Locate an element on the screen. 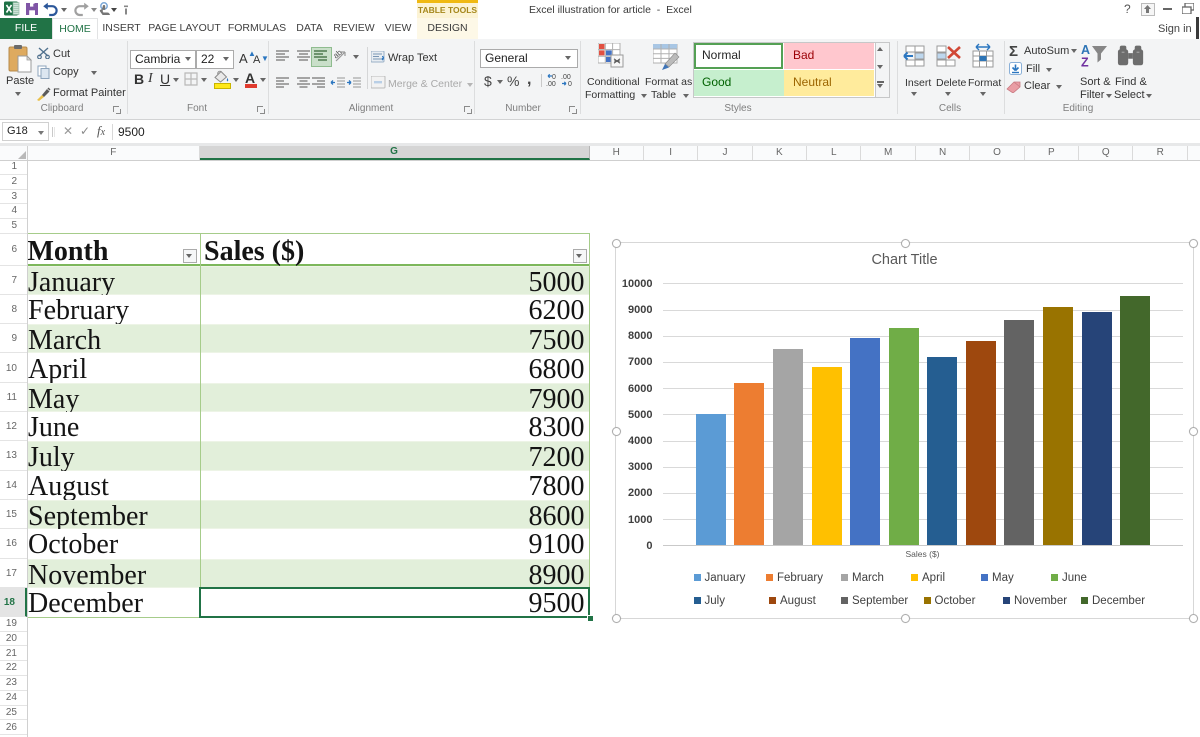  svg-text: ab is located at coordinates (339, 54).